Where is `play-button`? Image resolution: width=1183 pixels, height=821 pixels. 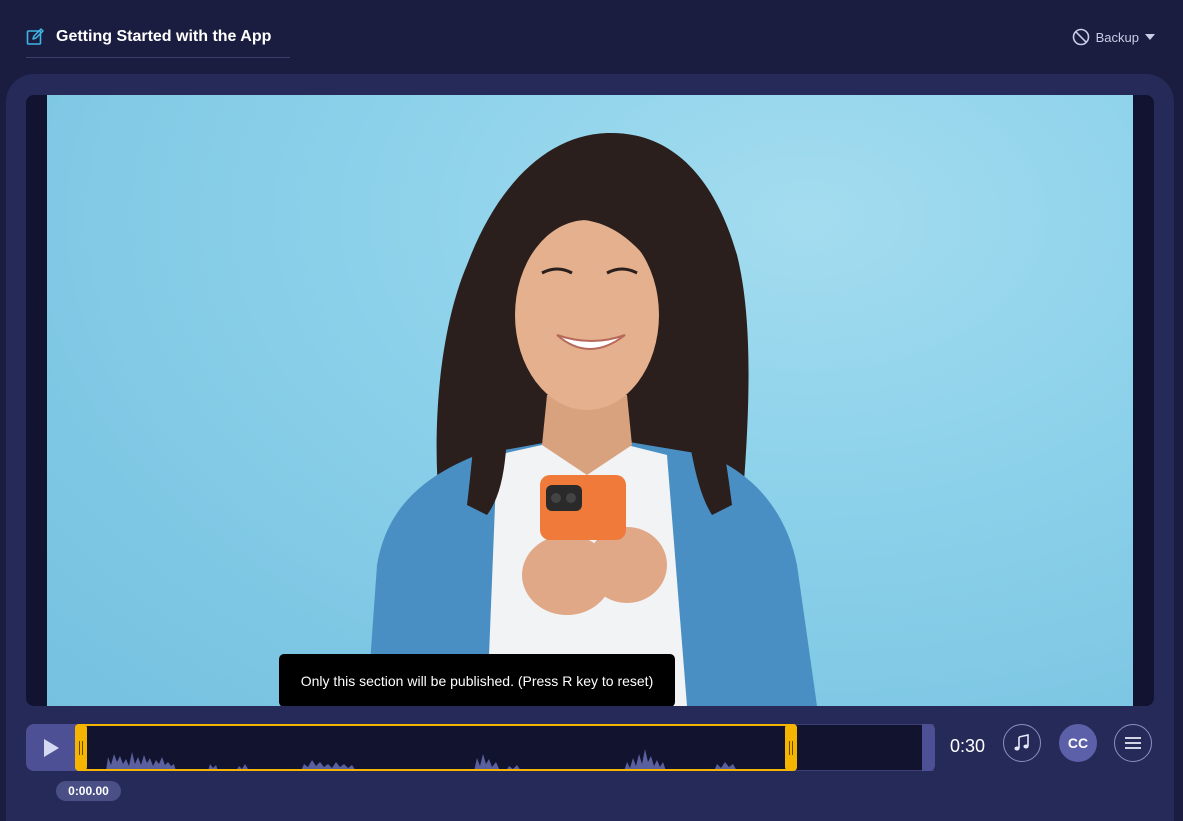 play-button is located at coordinates (51, 747).